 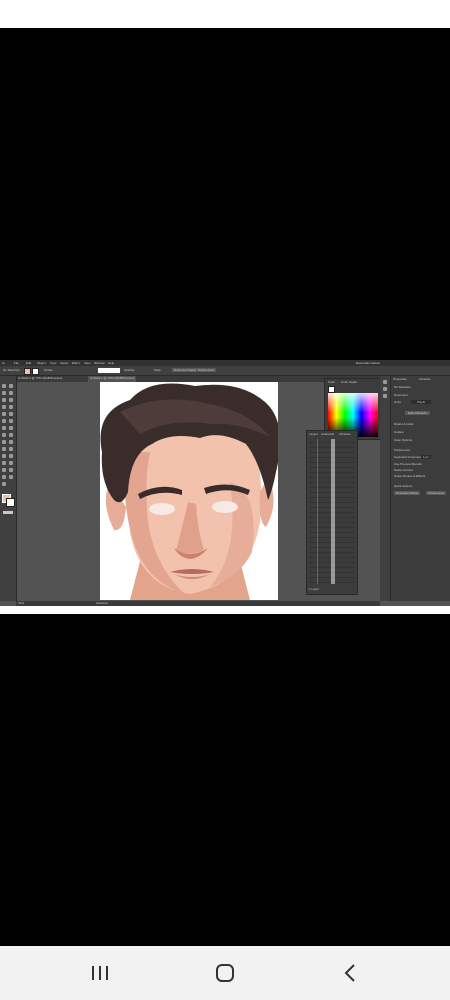 I want to click on portrait-illustration, so click(x=189, y=491).